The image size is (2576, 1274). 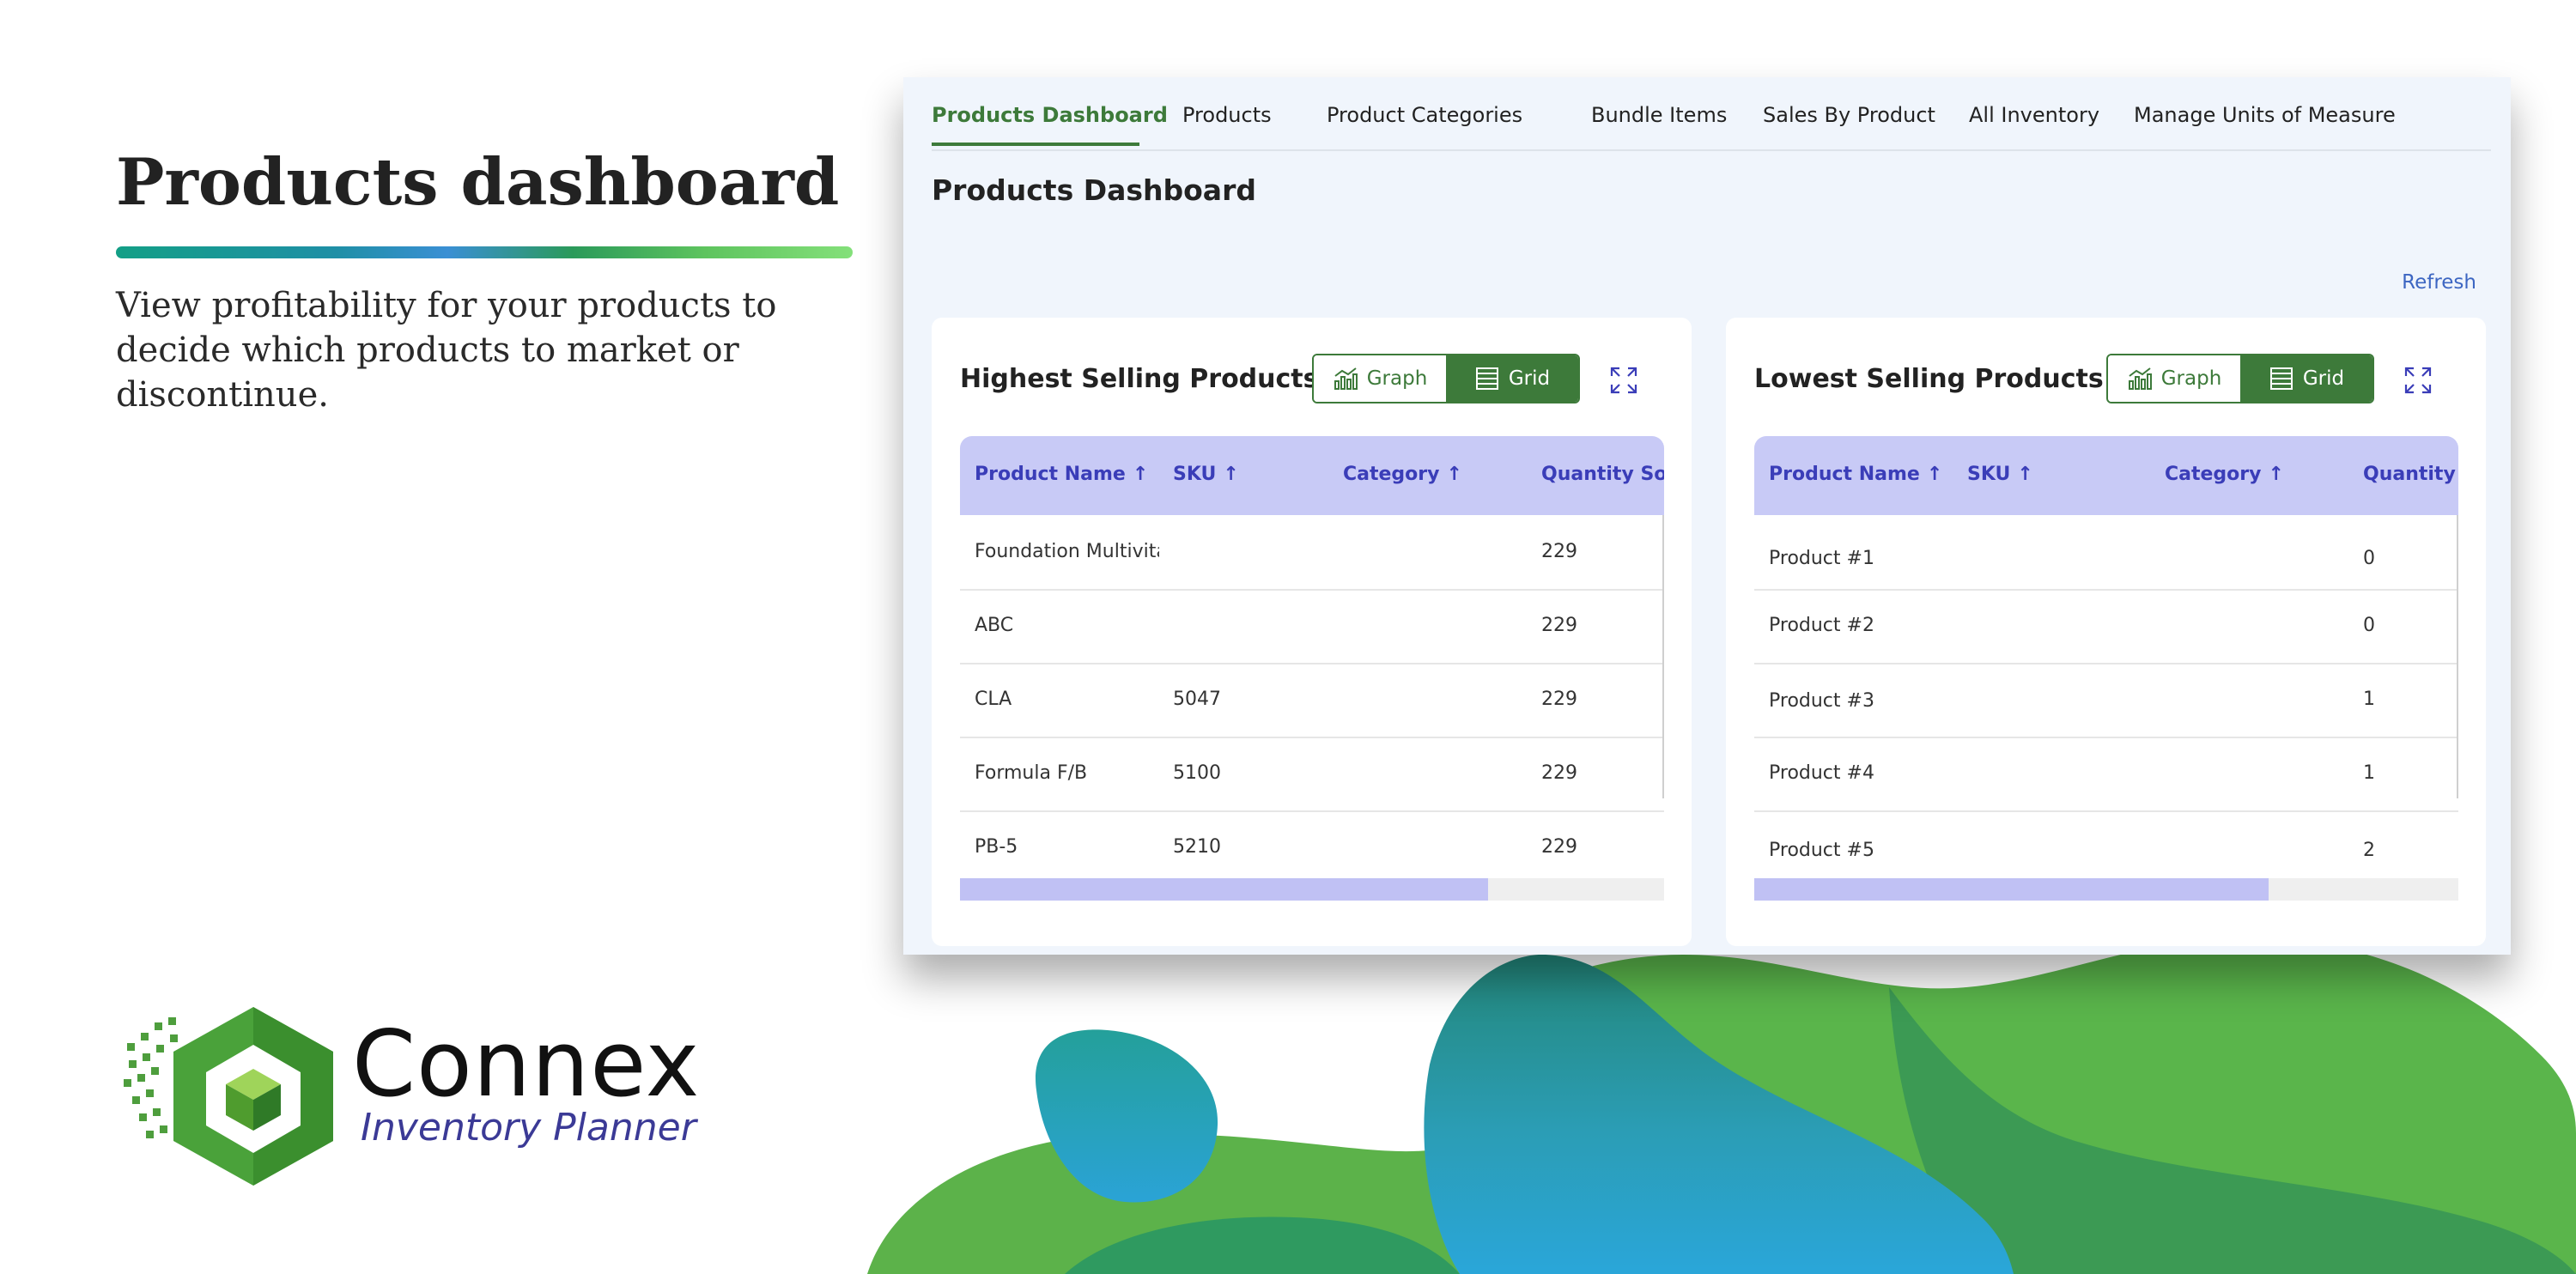 I want to click on logo-name: Connex, so click(x=526, y=1064).